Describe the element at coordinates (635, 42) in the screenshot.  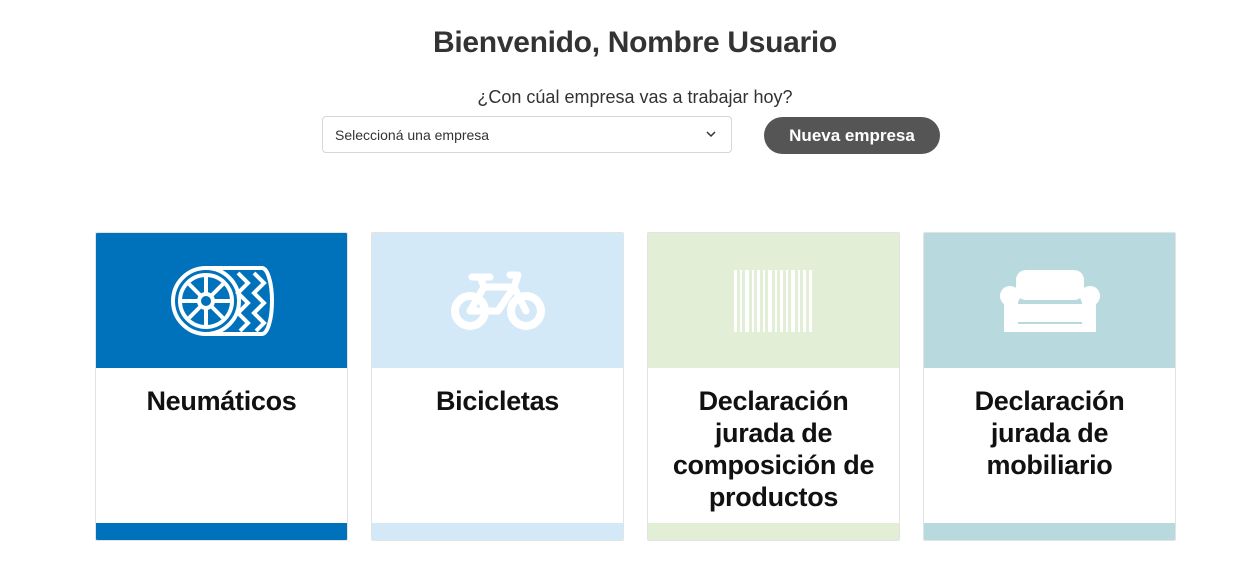
I see `page-title: Bienvenido, Nombre Usuario` at that location.